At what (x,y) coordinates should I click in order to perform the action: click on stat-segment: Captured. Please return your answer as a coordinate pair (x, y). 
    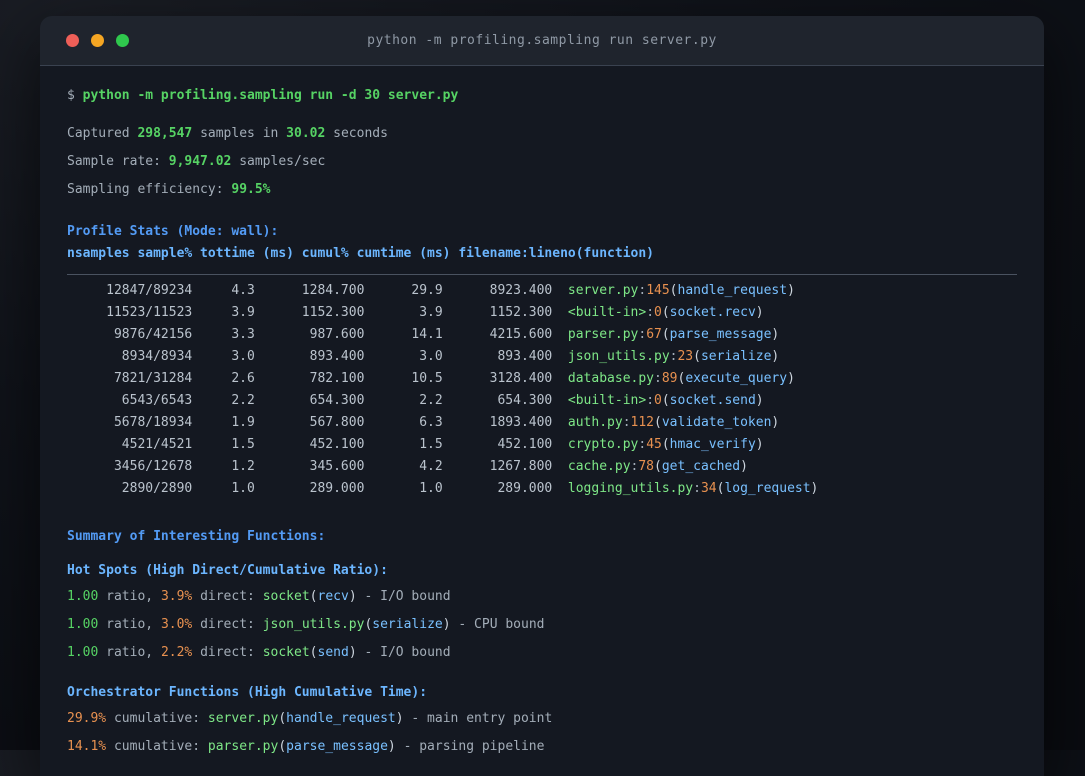
    Looking at the image, I should click on (102, 133).